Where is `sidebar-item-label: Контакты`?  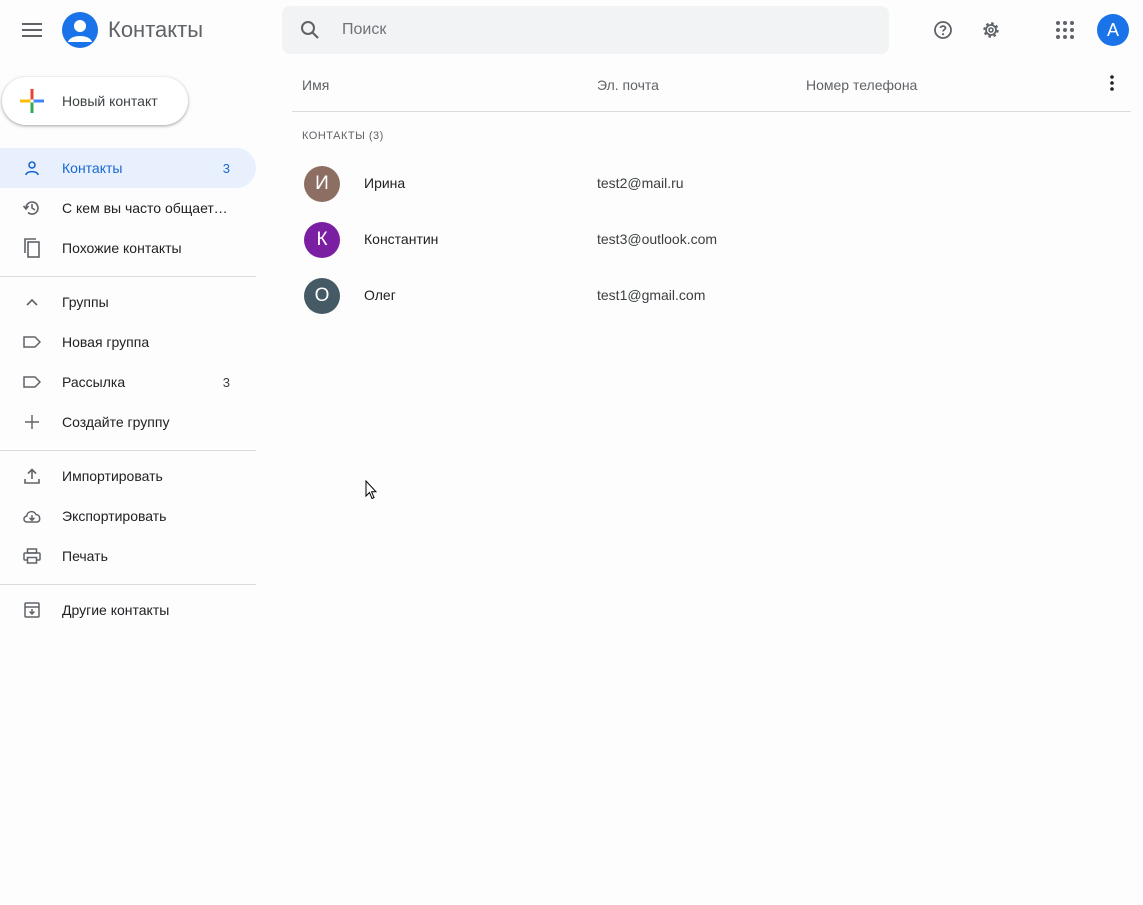 sidebar-item-label: Контакты is located at coordinates (92, 168).